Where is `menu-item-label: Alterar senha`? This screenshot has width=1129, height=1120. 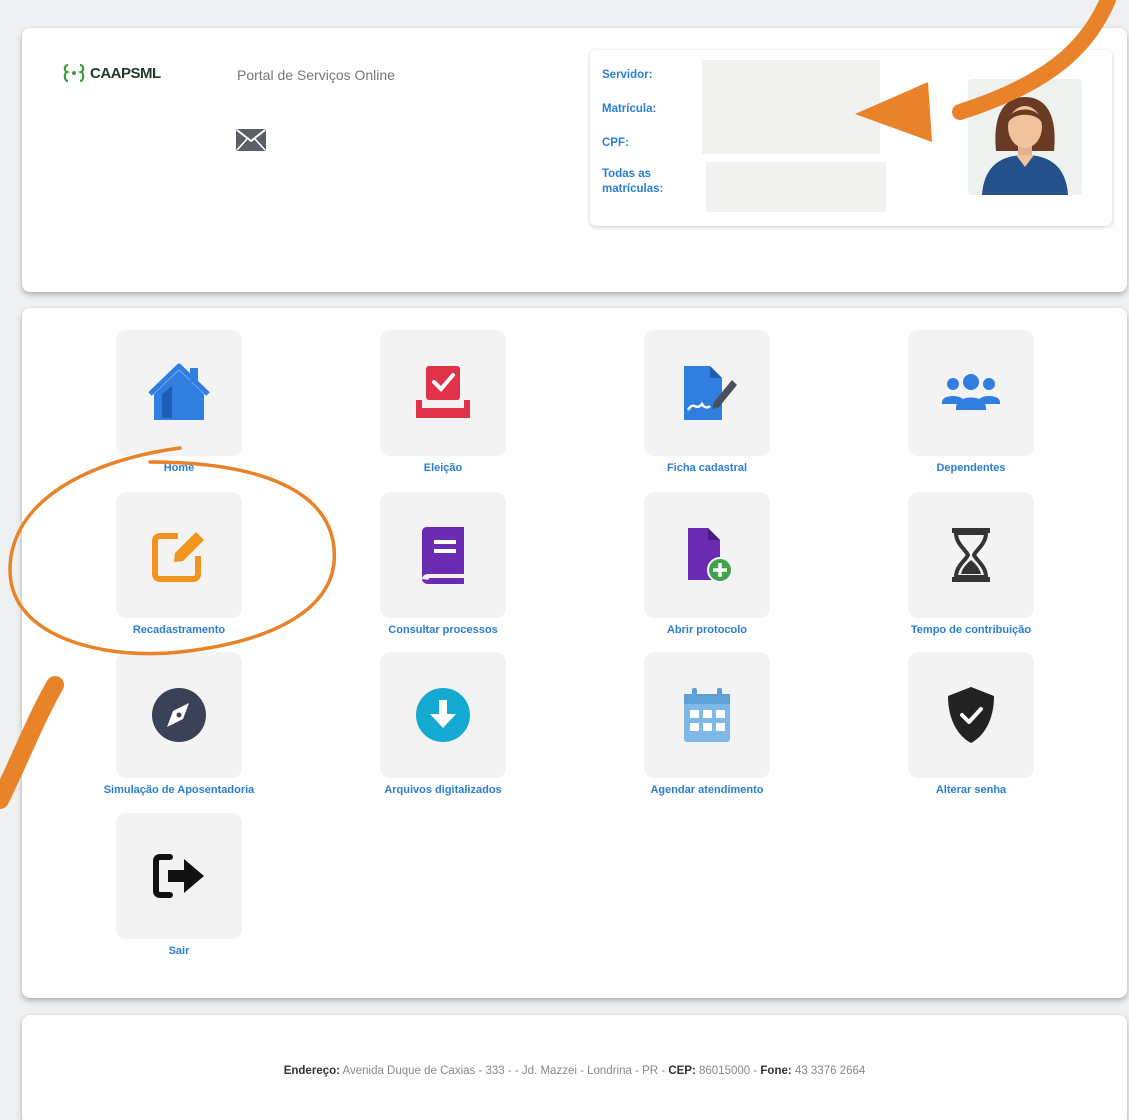 menu-item-label: Alterar senha is located at coordinates (971, 790).